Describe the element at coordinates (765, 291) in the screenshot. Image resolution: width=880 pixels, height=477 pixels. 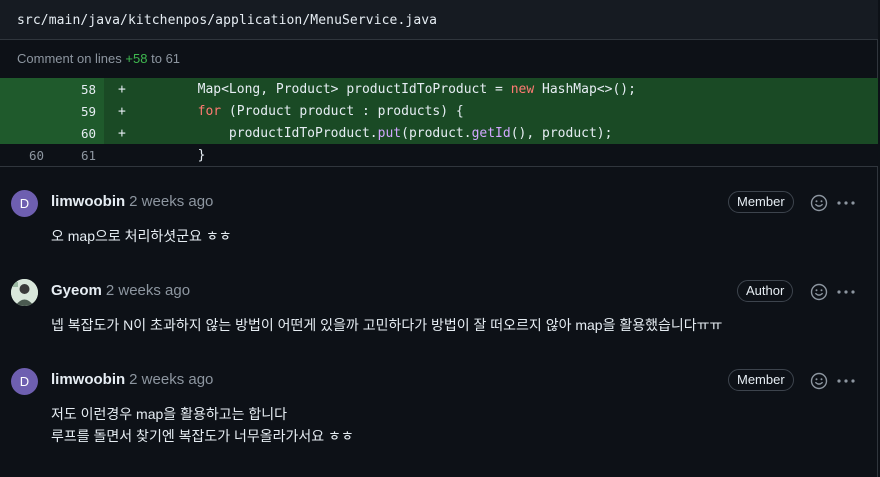
I see `role-badge: Author` at that location.